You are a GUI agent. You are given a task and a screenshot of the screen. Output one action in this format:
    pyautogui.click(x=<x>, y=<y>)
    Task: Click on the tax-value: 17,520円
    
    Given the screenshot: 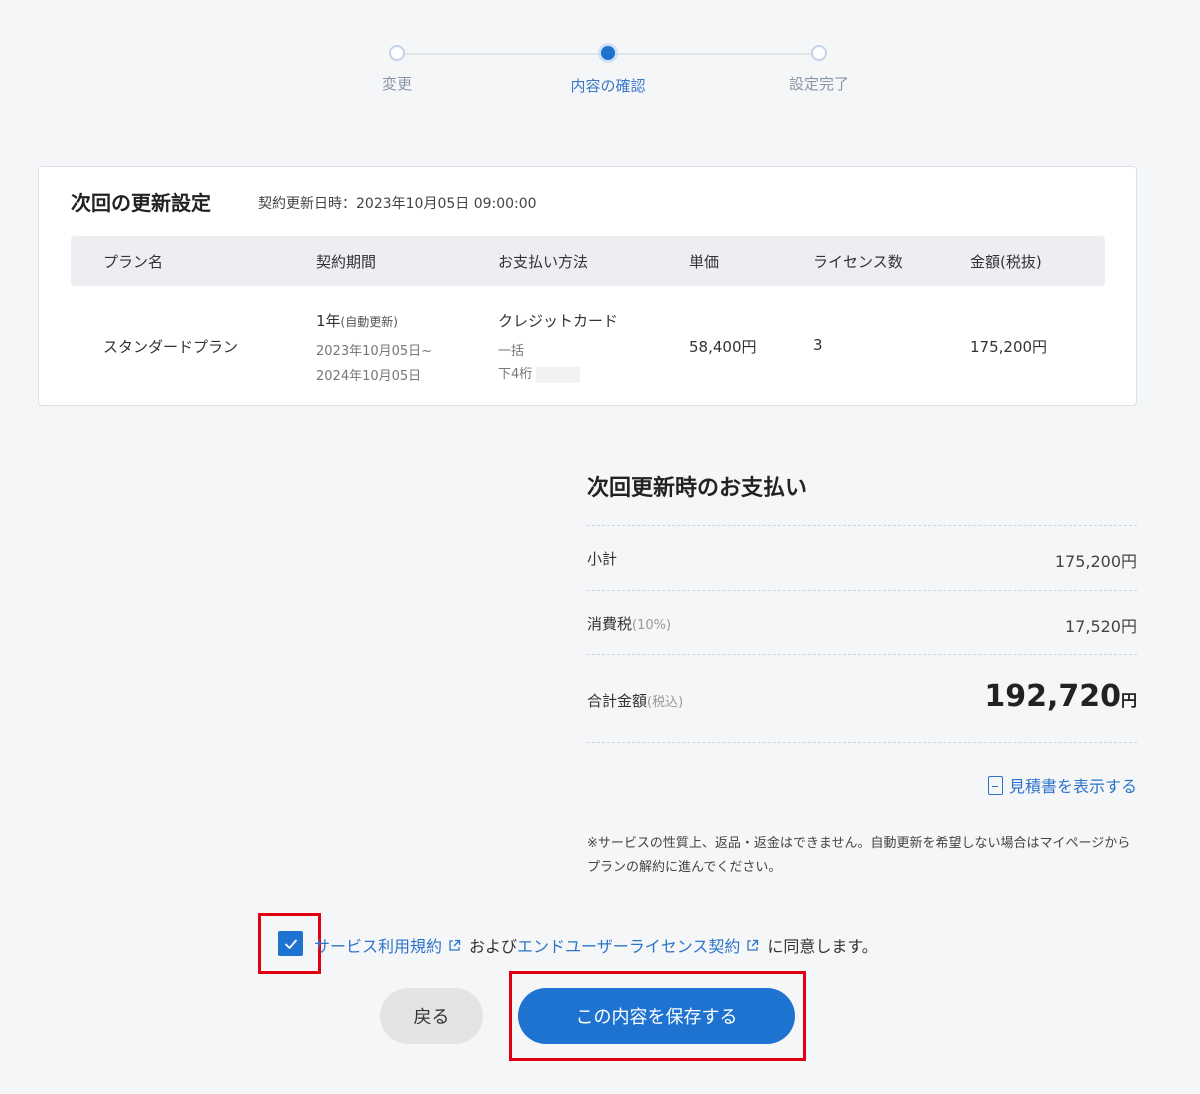 What is the action you would take?
    pyautogui.click(x=1101, y=626)
    